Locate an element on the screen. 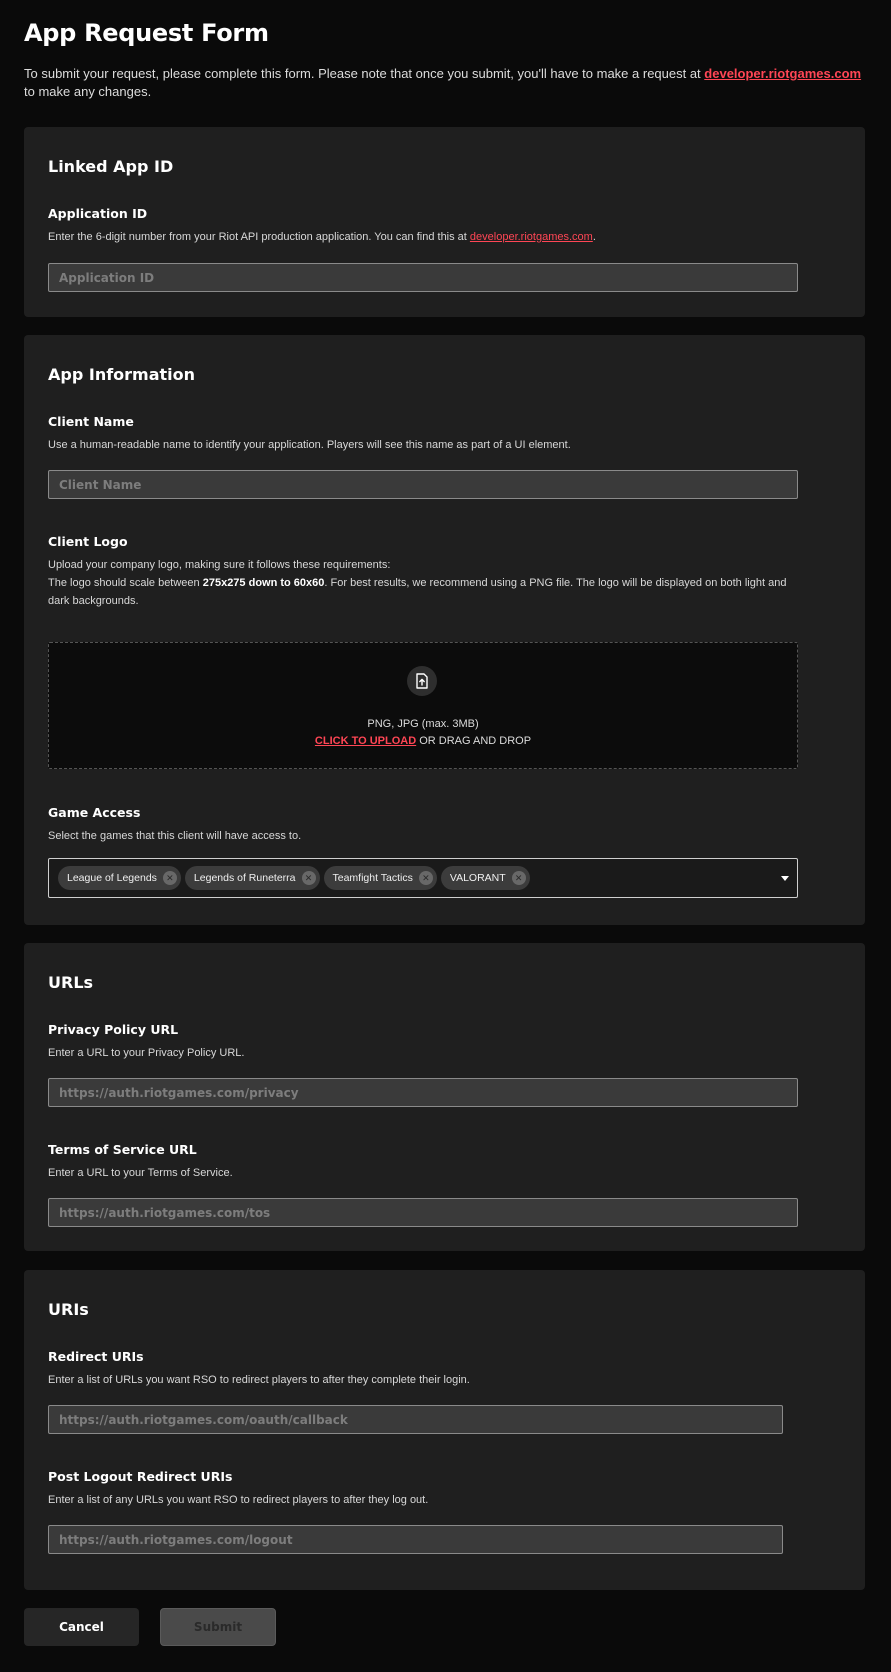 The image size is (891, 1672). privacy-policy-input is located at coordinates (423, 1092).